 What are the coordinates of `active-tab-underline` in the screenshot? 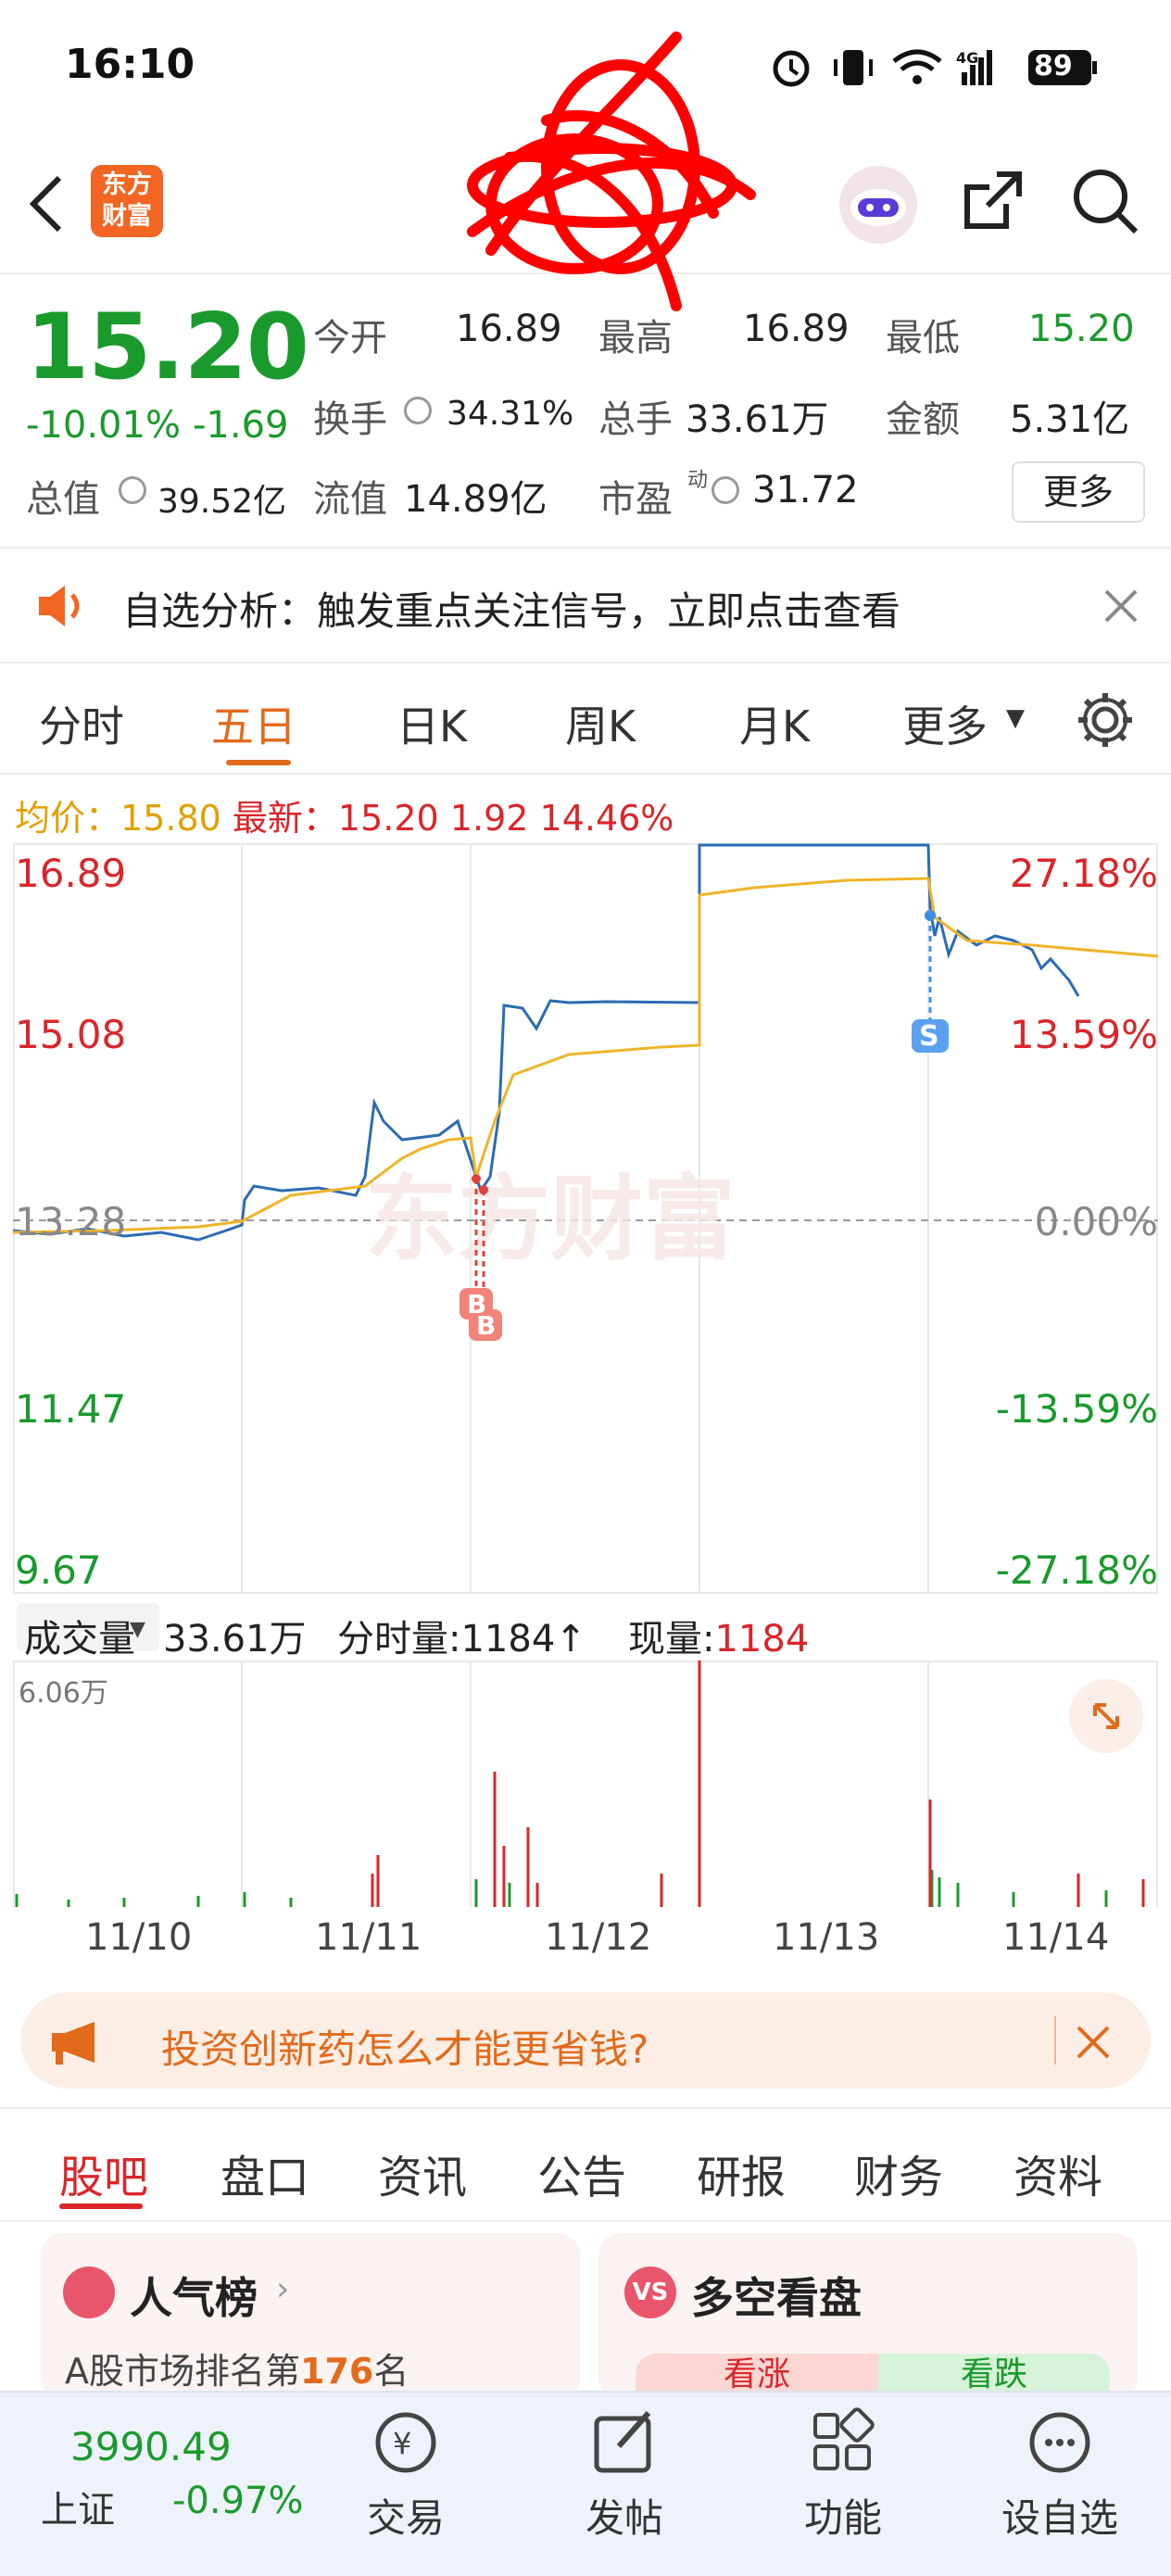 It's located at (101, 2206).